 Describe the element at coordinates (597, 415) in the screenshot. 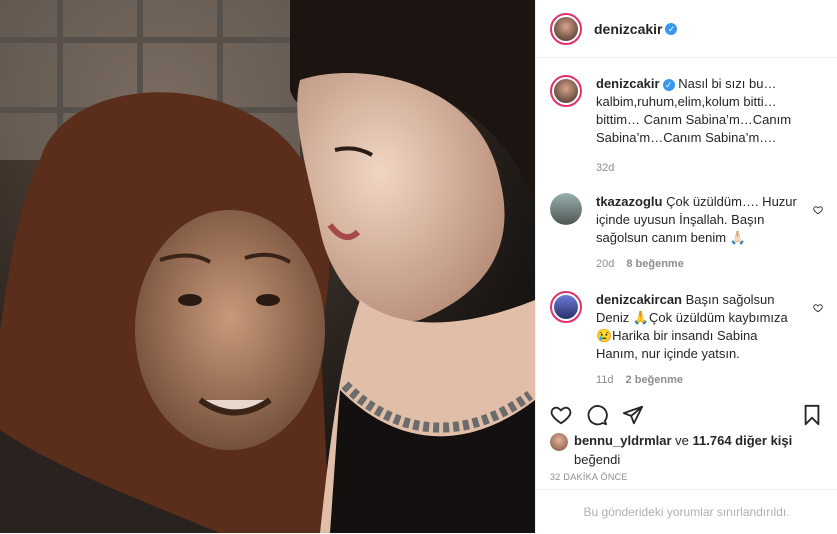

I see `comment-icon` at that location.